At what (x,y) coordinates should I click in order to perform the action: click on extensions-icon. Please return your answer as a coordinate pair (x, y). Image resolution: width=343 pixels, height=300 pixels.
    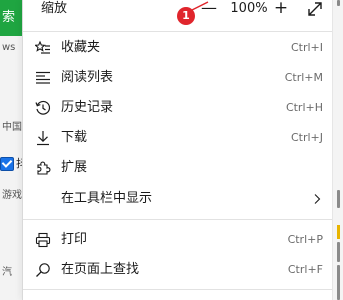
    Looking at the image, I should click on (44, 168).